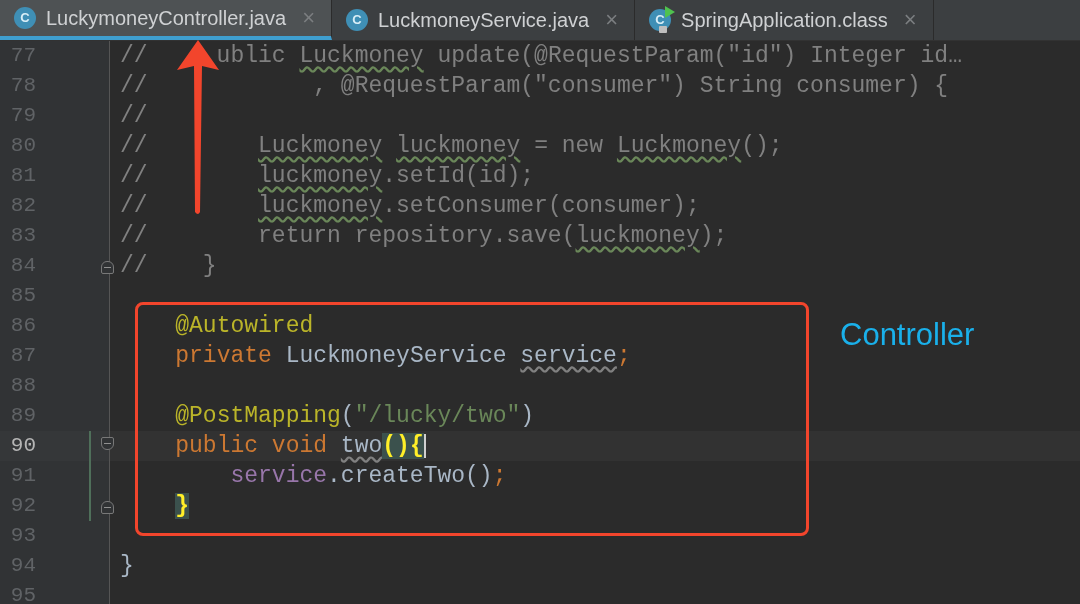  I want to click on editor-tab: C LuckymoneyController.java ×, so click(166, 20).